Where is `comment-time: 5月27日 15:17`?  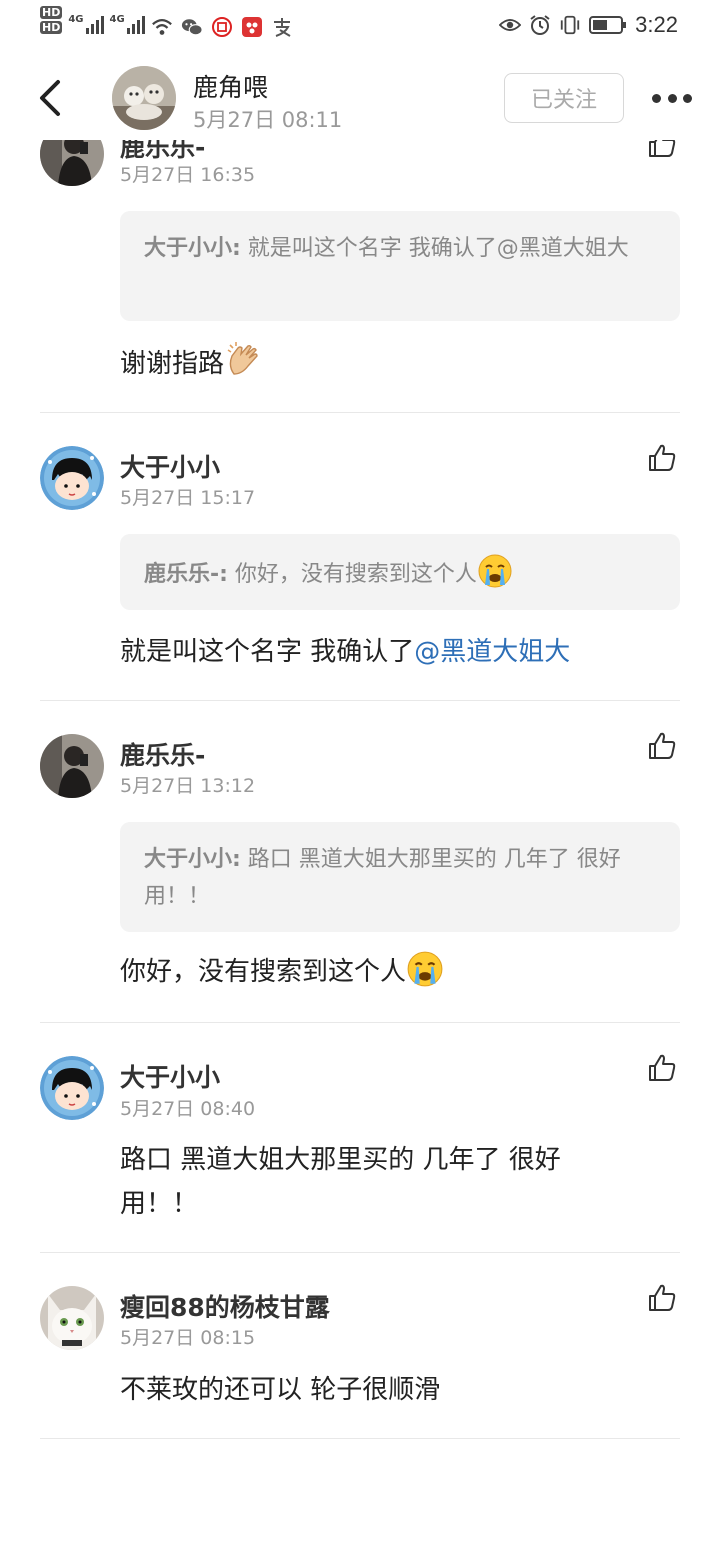 comment-time: 5月27日 15:17 is located at coordinates (188, 498).